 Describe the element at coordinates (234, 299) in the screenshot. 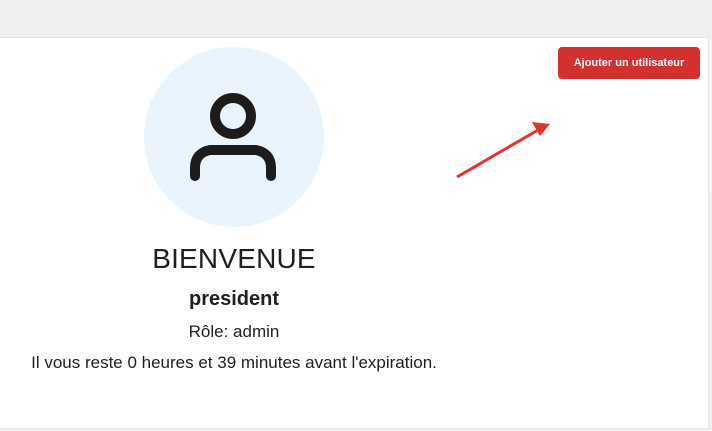

I see `username-label: president` at that location.